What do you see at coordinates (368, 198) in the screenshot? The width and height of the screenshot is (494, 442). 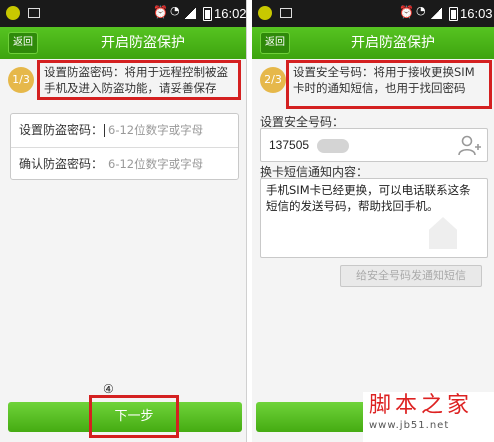 I see `message-value: 手机SIM卡已经更换，可以电话联系这条短信的发送号码，帮助找回手机。` at bounding box center [368, 198].